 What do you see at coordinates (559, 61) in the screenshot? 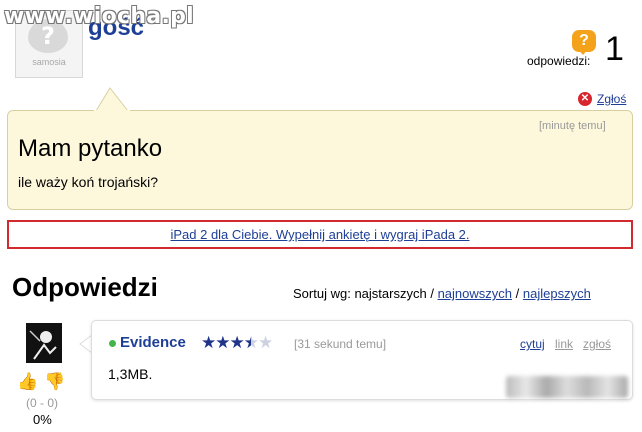
I see `answers-count-label: odpowiedzi:` at bounding box center [559, 61].